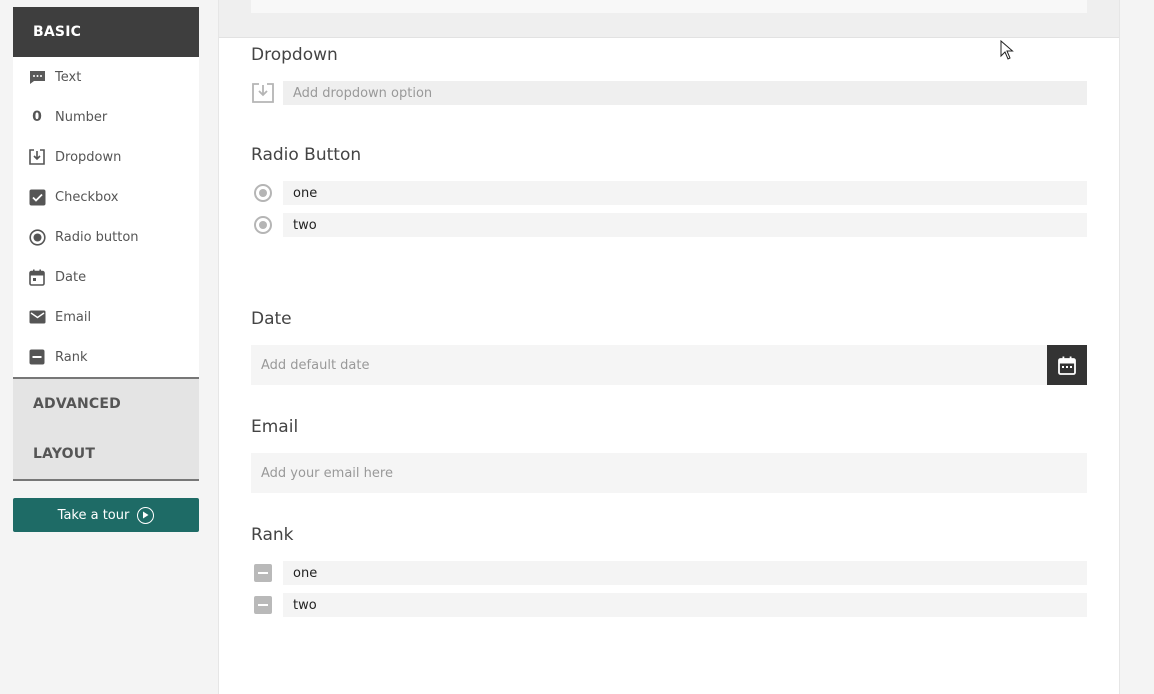 The height and width of the screenshot is (694, 1154). I want to click on section-advanced-label: ADVANCED, so click(77, 404).